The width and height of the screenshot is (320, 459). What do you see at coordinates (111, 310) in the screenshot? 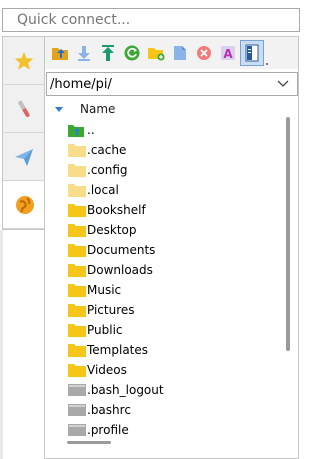
I see `list-item-label: Pictures` at bounding box center [111, 310].